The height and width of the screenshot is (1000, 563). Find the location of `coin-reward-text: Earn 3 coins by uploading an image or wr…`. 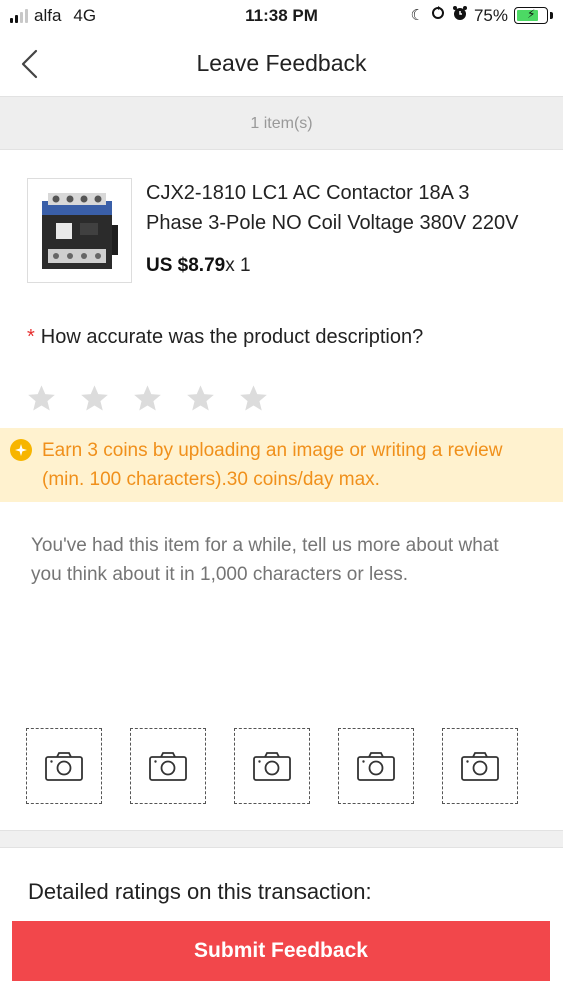

coin-reward-text: Earn 3 coins by uploading an image or wr… is located at coordinates (272, 465).